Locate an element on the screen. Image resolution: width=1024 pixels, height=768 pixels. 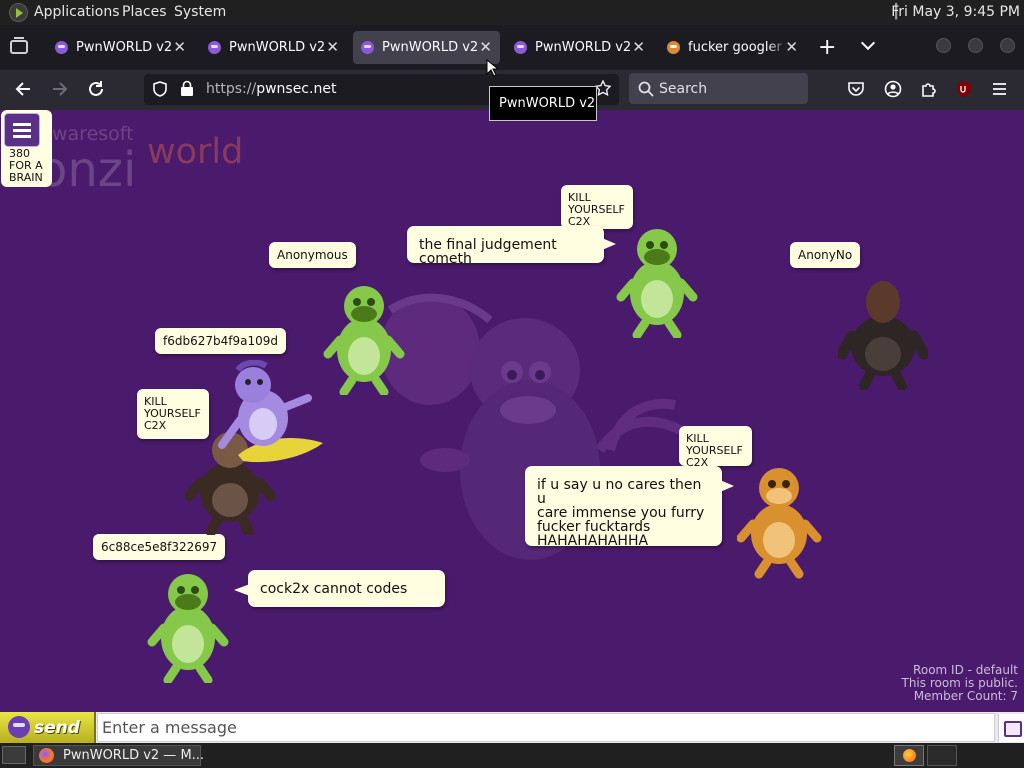
search-placeholder: Search is located at coordinates (683, 89).